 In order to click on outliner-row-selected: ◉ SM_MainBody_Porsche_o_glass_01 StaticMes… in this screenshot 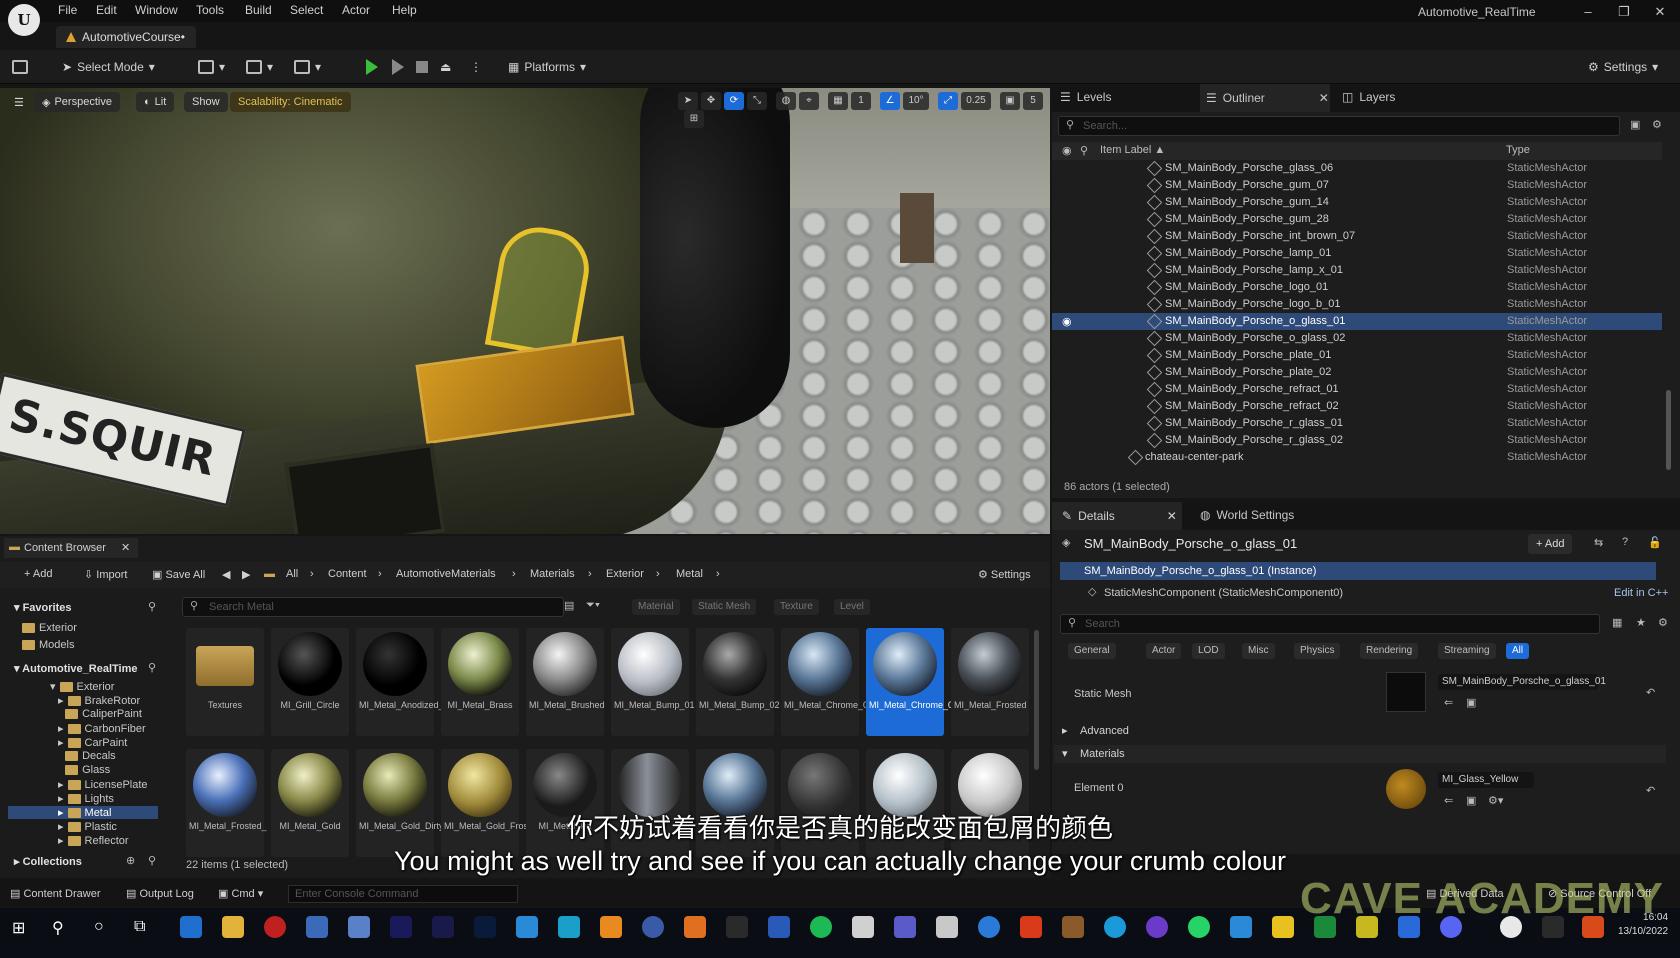, I will do `click(1357, 321)`.